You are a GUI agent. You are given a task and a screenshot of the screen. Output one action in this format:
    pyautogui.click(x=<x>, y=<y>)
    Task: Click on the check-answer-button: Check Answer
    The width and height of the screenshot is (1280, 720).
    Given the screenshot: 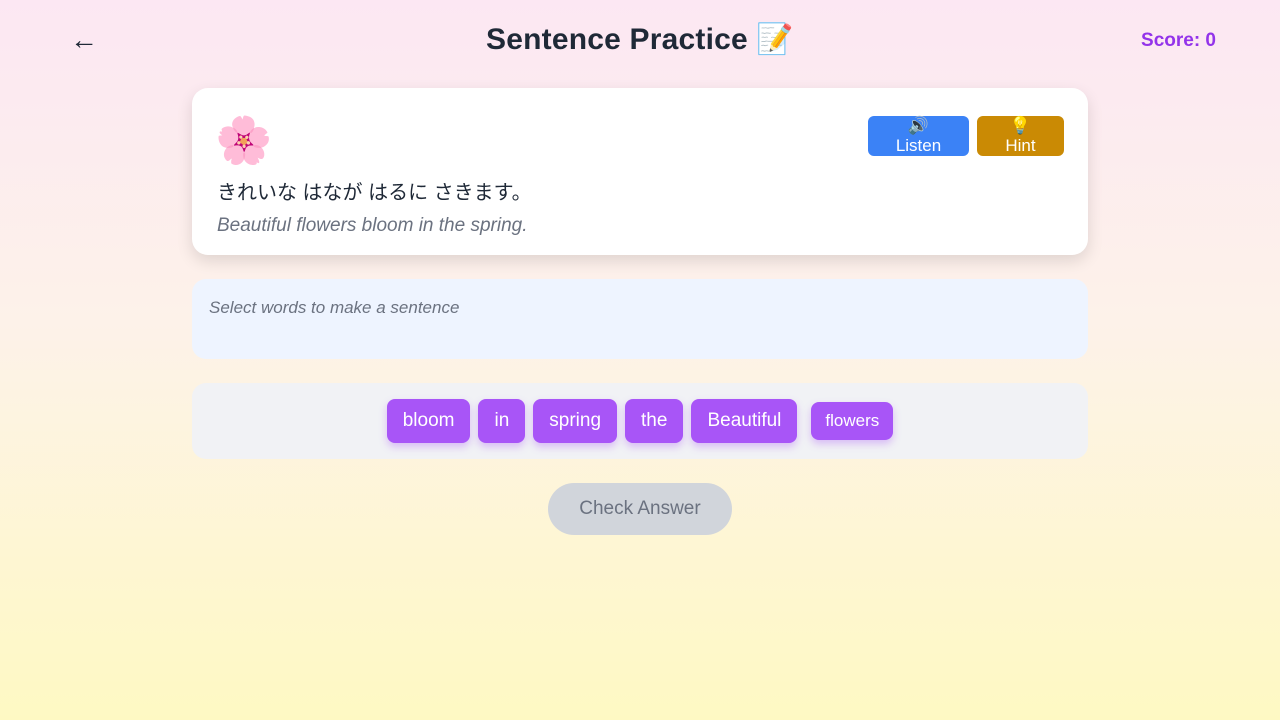 What is the action you would take?
    pyautogui.click(x=640, y=509)
    